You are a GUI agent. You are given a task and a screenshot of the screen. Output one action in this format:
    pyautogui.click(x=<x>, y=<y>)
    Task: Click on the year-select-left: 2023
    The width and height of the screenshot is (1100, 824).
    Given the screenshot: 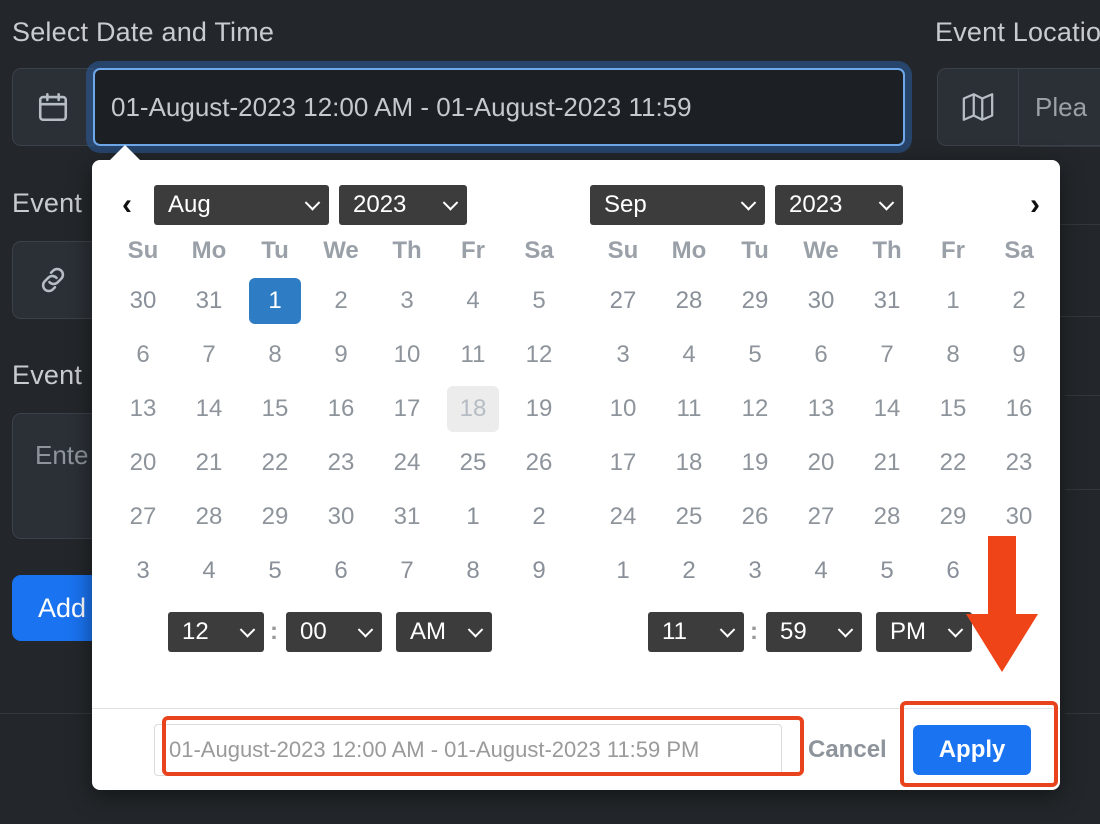 What is the action you would take?
    pyautogui.click(x=403, y=205)
    